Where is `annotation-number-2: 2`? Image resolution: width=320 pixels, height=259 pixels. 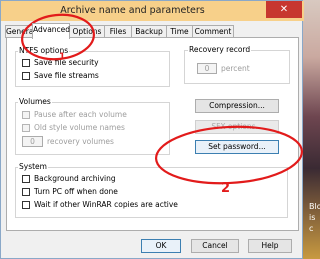
annotation-number-2: 2 is located at coordinates (226, 188).